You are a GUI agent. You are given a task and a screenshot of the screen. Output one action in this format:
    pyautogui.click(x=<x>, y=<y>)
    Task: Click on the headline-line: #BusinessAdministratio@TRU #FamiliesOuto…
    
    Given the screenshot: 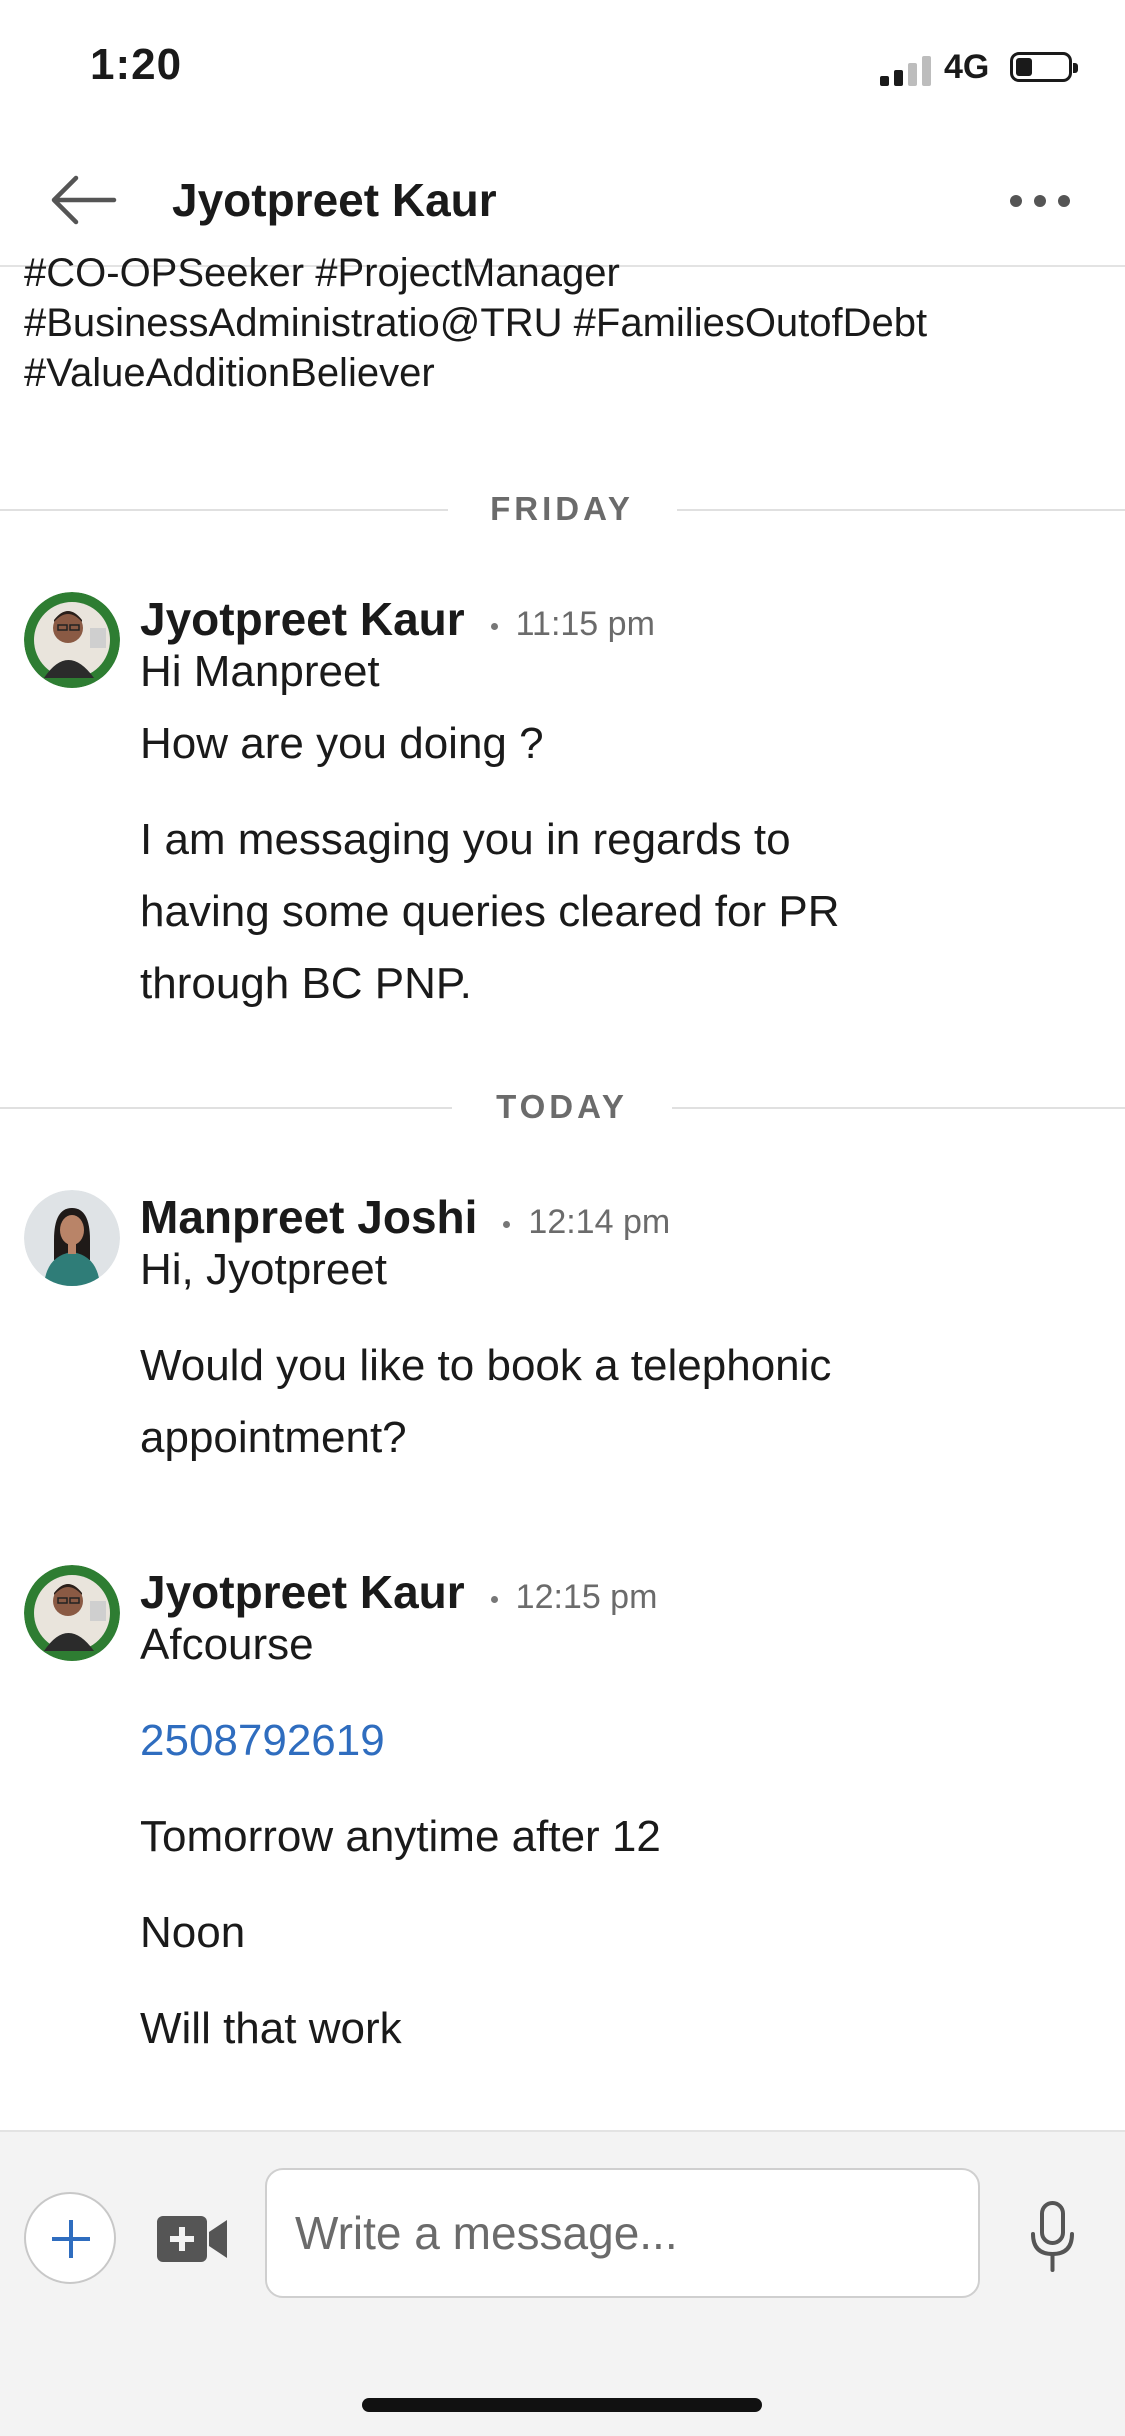 What is the action you would take?
    pyautogui.click(x=476, y=323)
    